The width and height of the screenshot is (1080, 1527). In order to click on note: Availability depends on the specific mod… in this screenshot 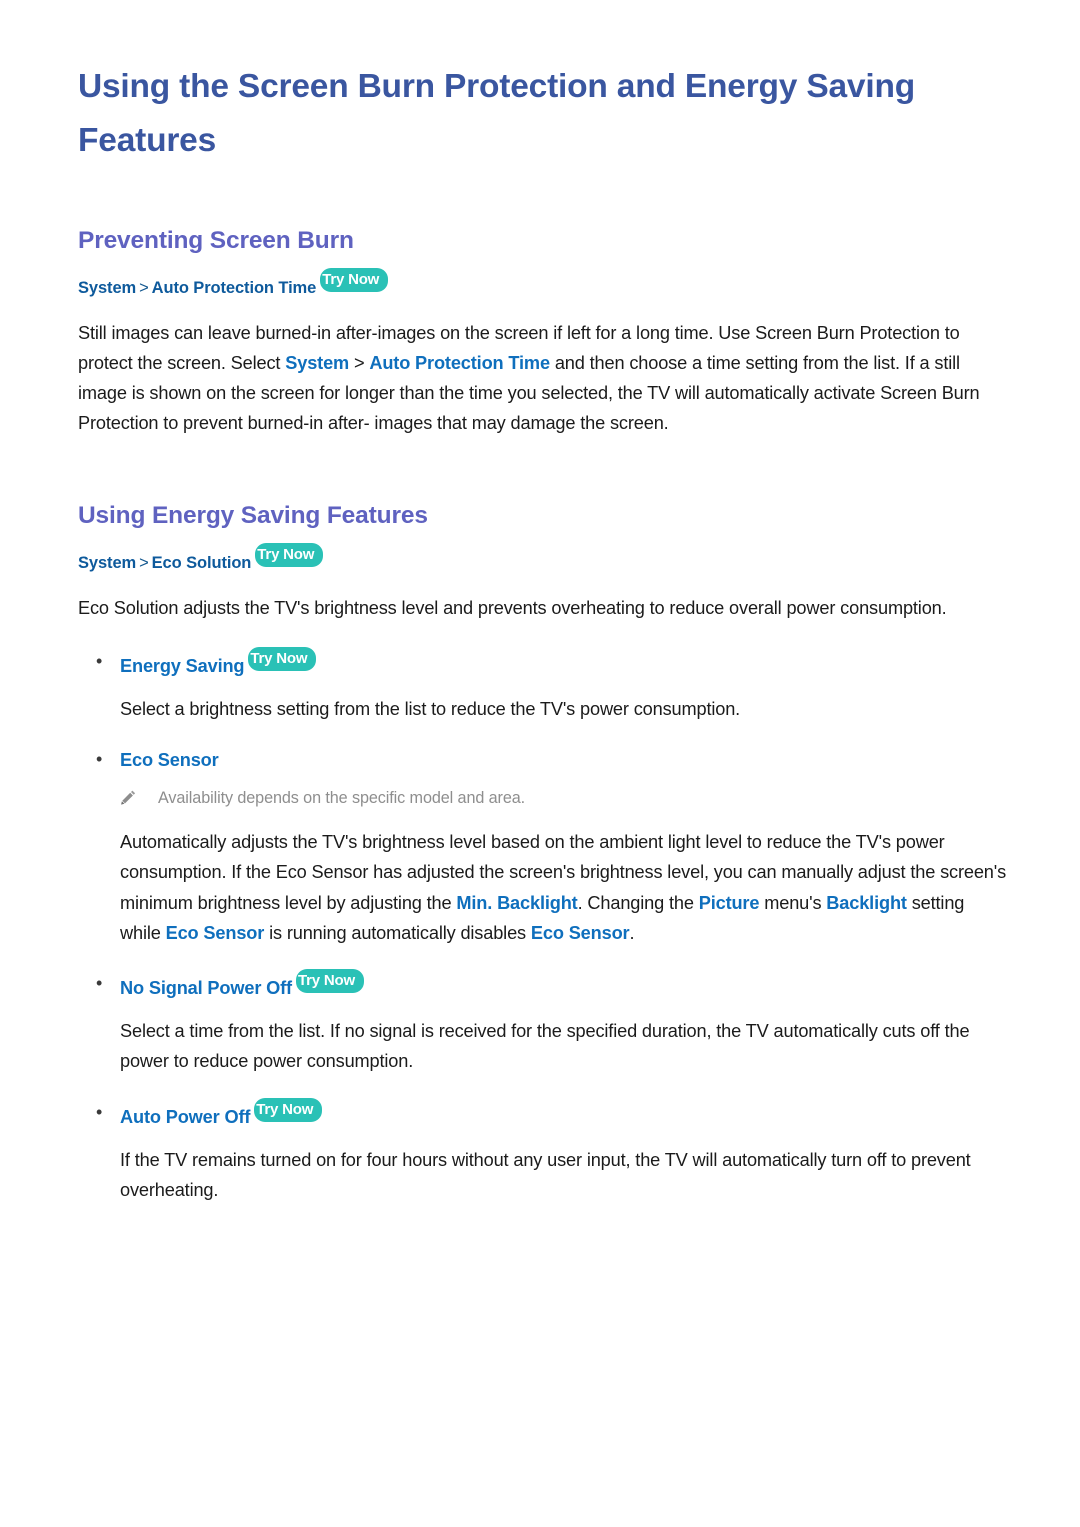, I will do `click(543, 798)`.